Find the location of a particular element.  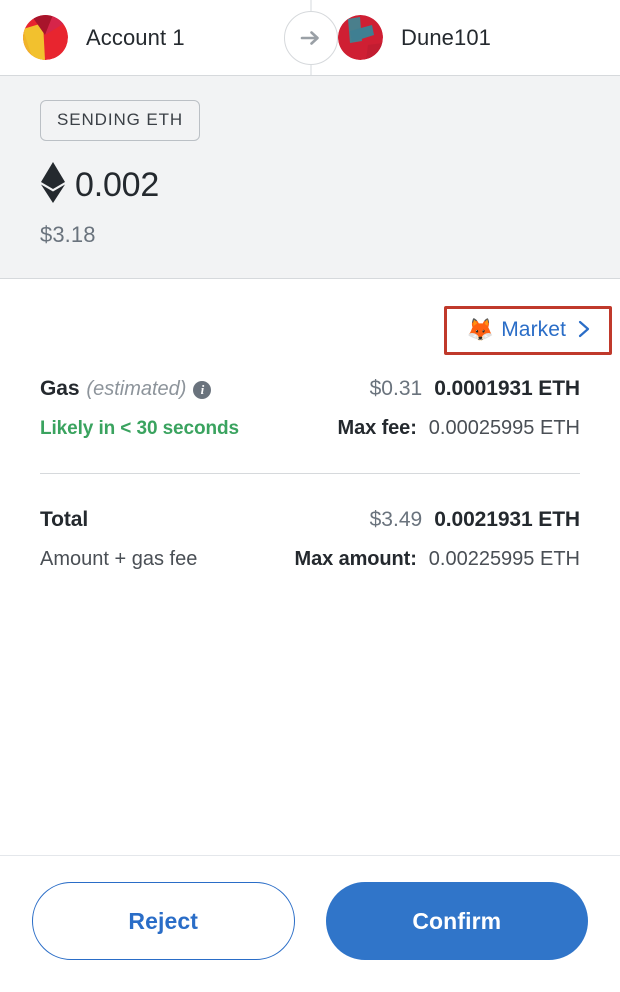

transfer-arrow-connector is located at coordinates (311, 38).